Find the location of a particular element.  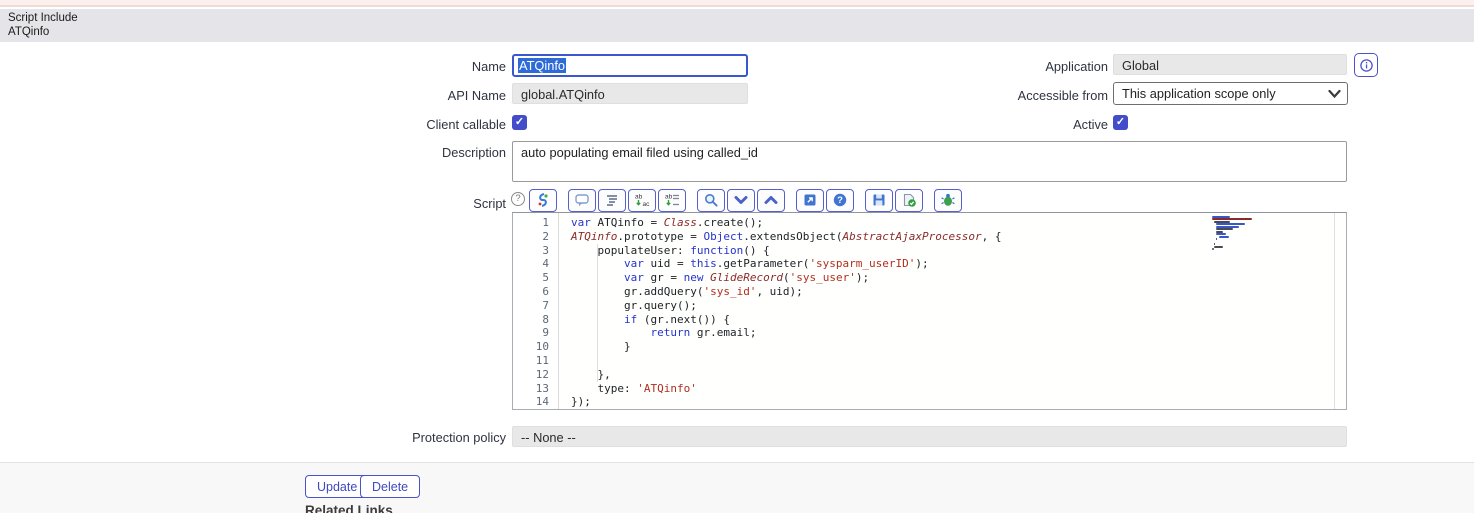

protection-policy-label: Protection policy is located at coordinates (459, 437).